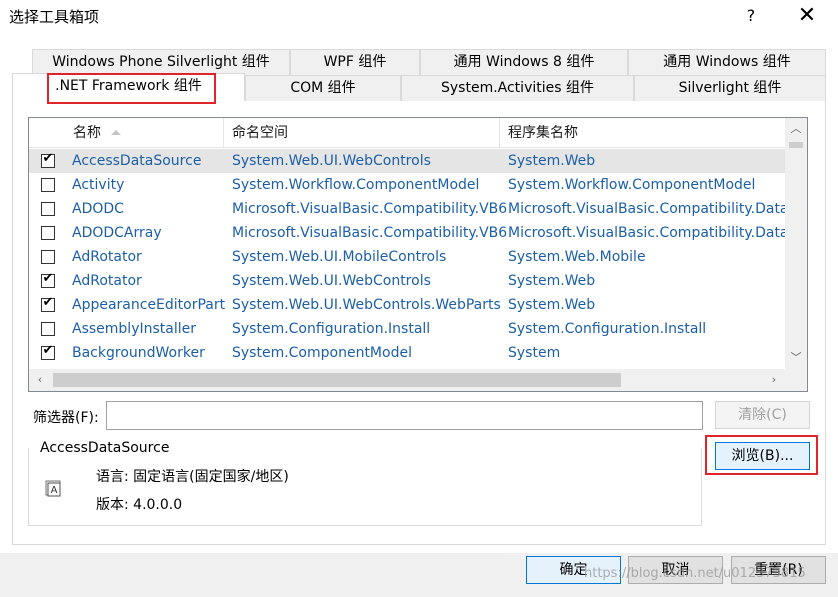  I want to click on ok-button: 确定, so click(573, 570).